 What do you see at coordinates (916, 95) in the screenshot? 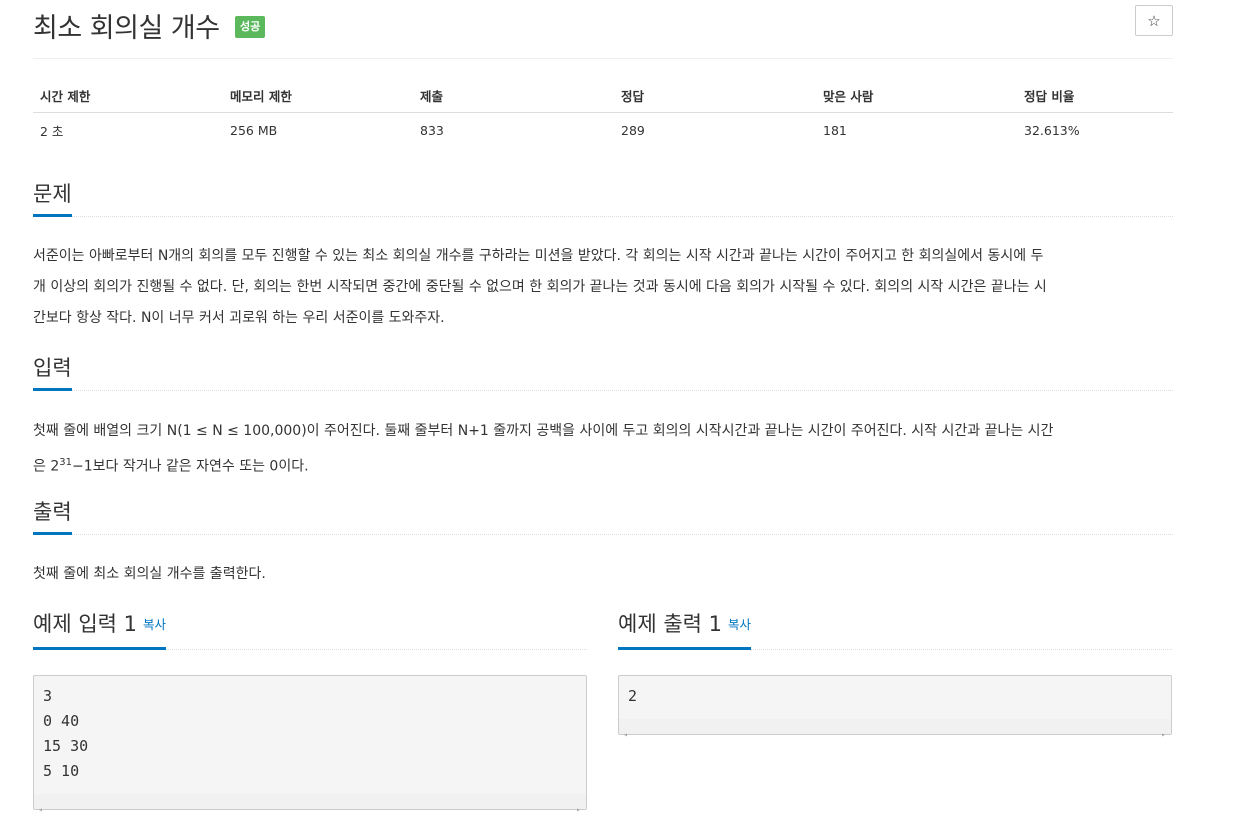
I see `header-solvers: 맞은 사람` at bounding box center [916, 95].